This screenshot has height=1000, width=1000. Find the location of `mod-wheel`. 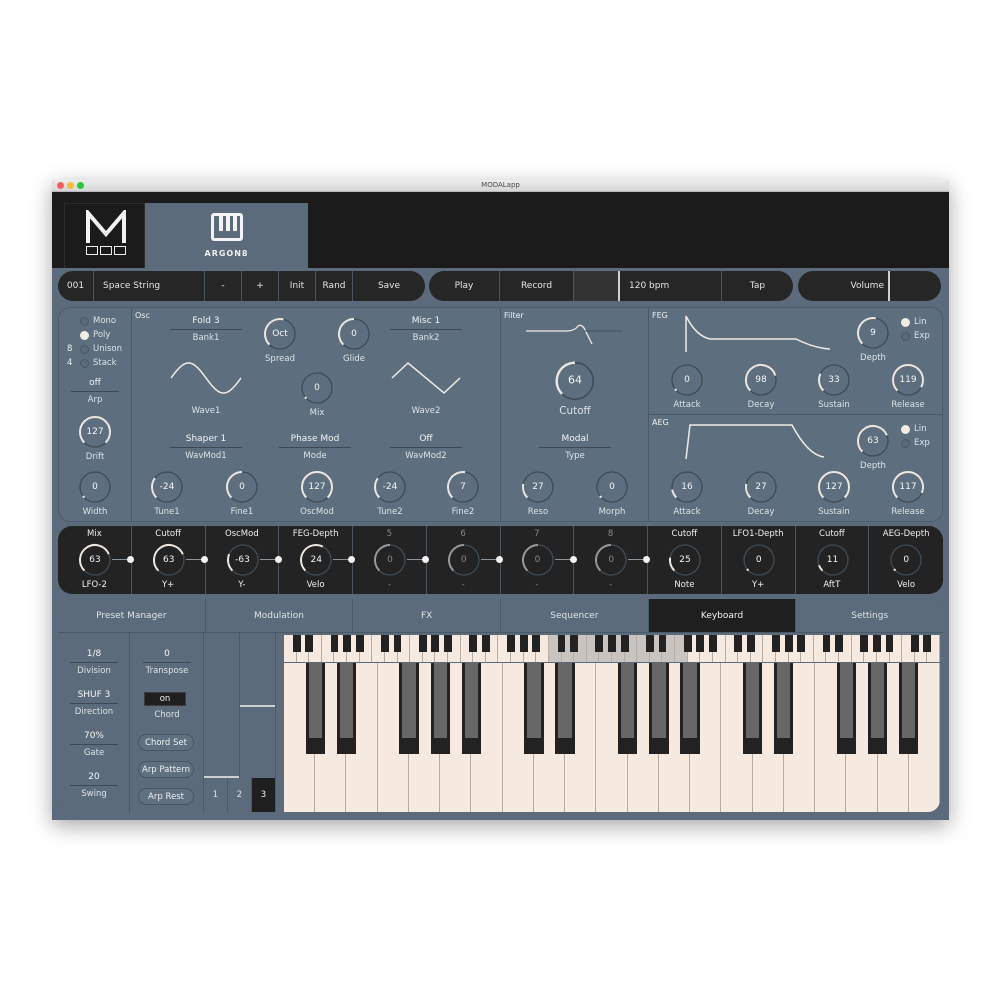

mod-wheel is located at coordinates (258, 705).